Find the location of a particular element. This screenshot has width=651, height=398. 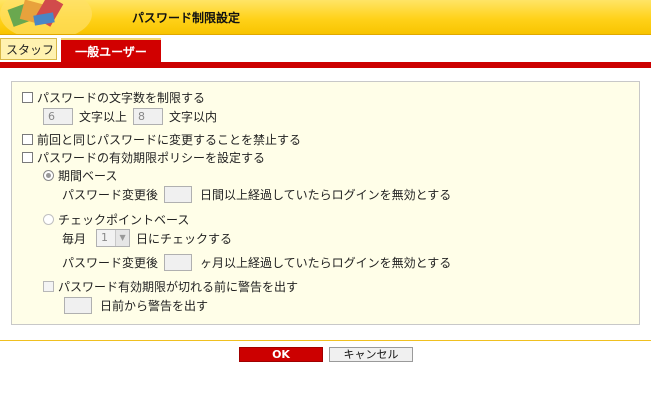

checkpoint-day-row: 毎月 1 ▼ 日にチェックする is located at coordinates (147, 238).